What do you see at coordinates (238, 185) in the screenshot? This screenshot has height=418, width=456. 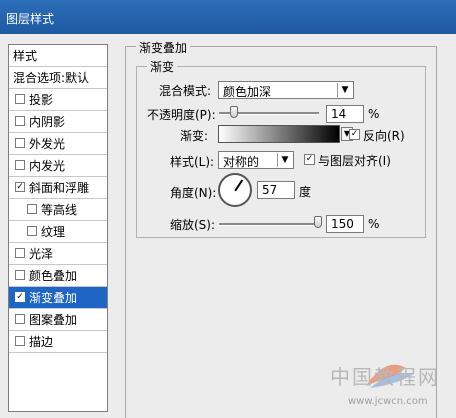 I see `angle-needle` at bounding box center [238, 185].